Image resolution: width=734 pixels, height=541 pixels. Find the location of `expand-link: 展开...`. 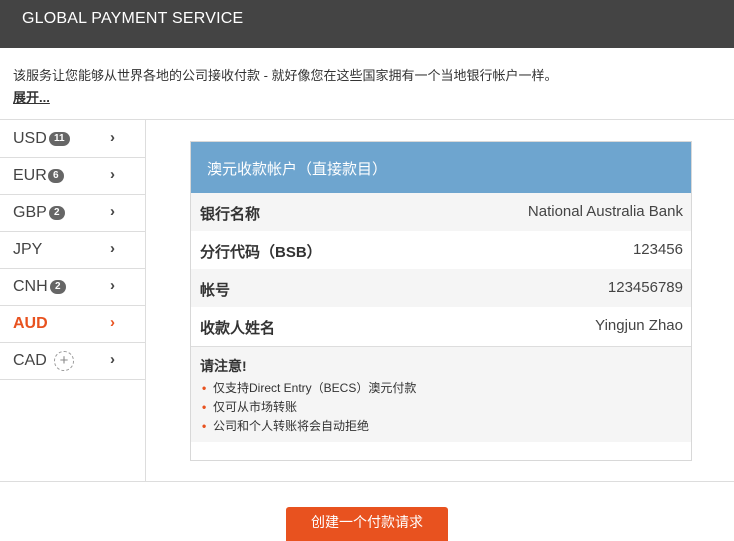

expand-link: 展开... is located at coordinates (31, 96).